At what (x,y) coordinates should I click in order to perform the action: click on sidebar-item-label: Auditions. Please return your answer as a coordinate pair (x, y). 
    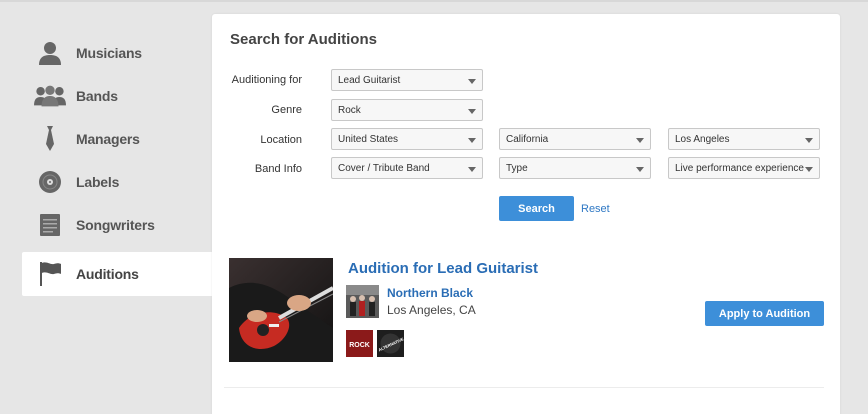
    Looking at the image, I should click on (107, 274).